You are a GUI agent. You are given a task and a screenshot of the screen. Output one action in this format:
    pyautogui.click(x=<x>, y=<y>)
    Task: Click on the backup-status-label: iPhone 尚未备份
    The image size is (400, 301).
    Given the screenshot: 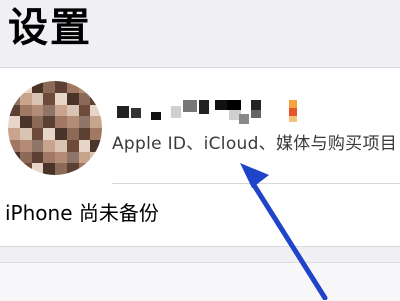 What is the action you would take?
    pyautogui.click(x=82, y=213)
    